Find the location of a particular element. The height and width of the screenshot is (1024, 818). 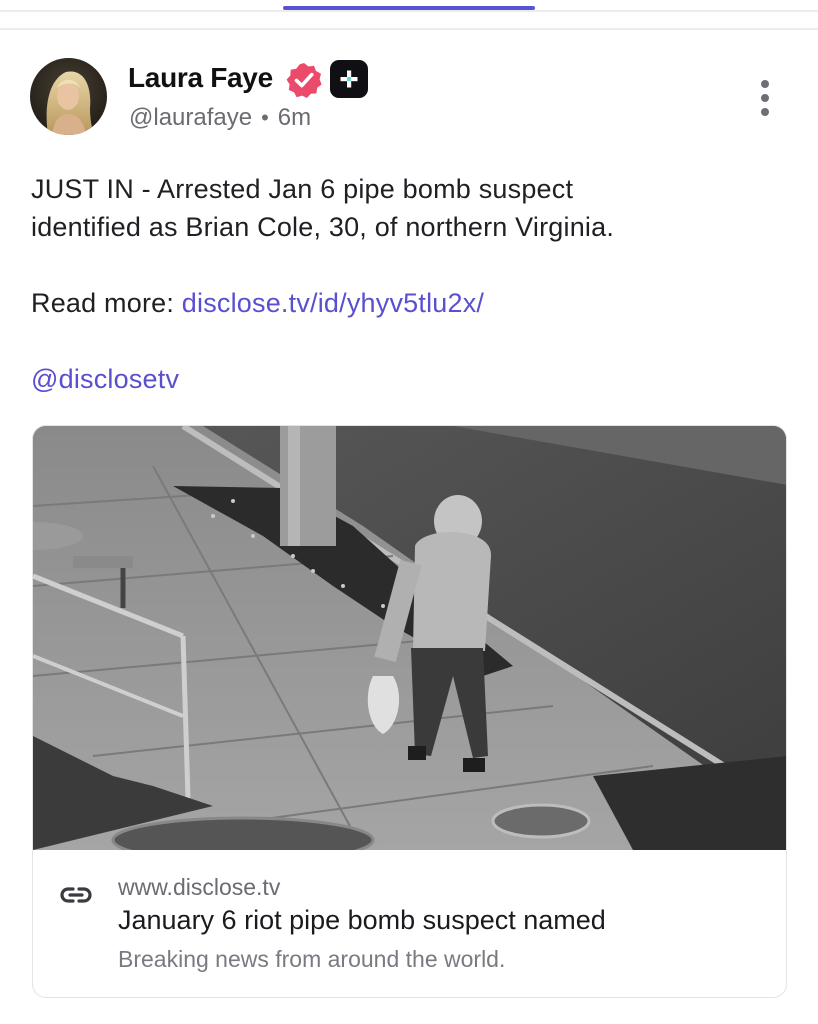

verified-badge-icon is located at coordinates (304, 80).